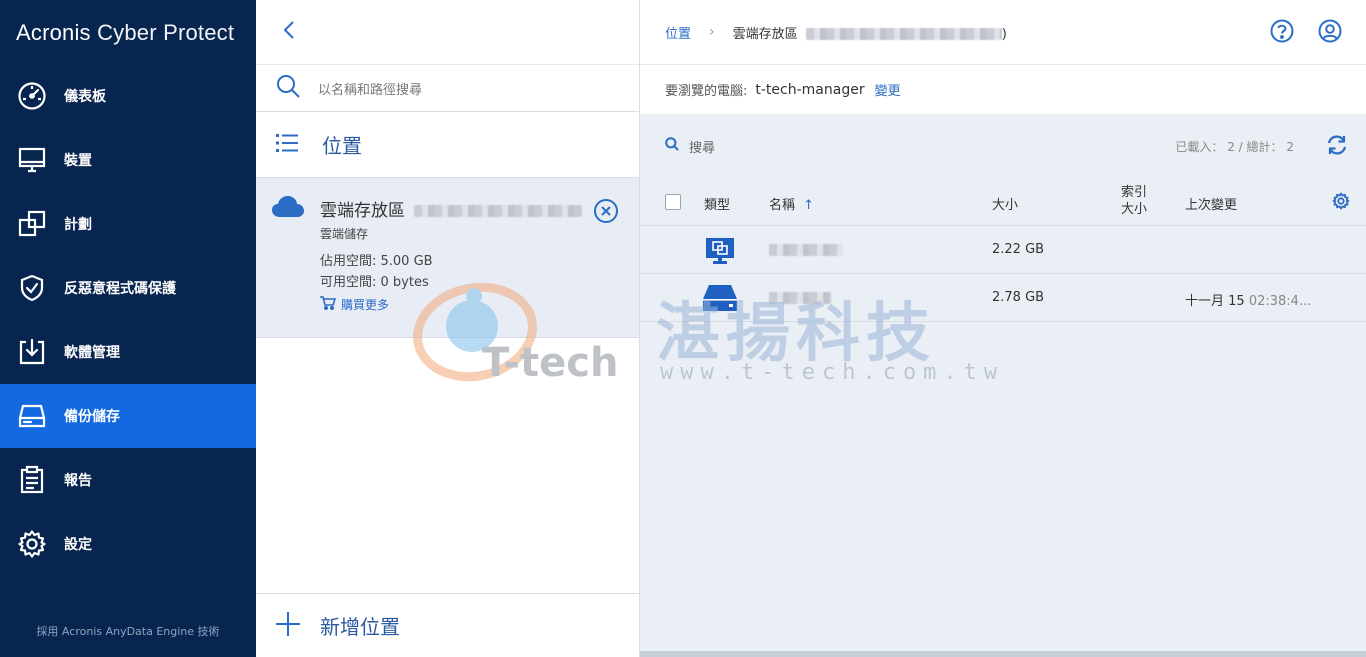 The width and height of the screenshot is (1366, 657). Describe the element at coordinates (1282, 33) in the screenshot. I see `help-icon` at that location.